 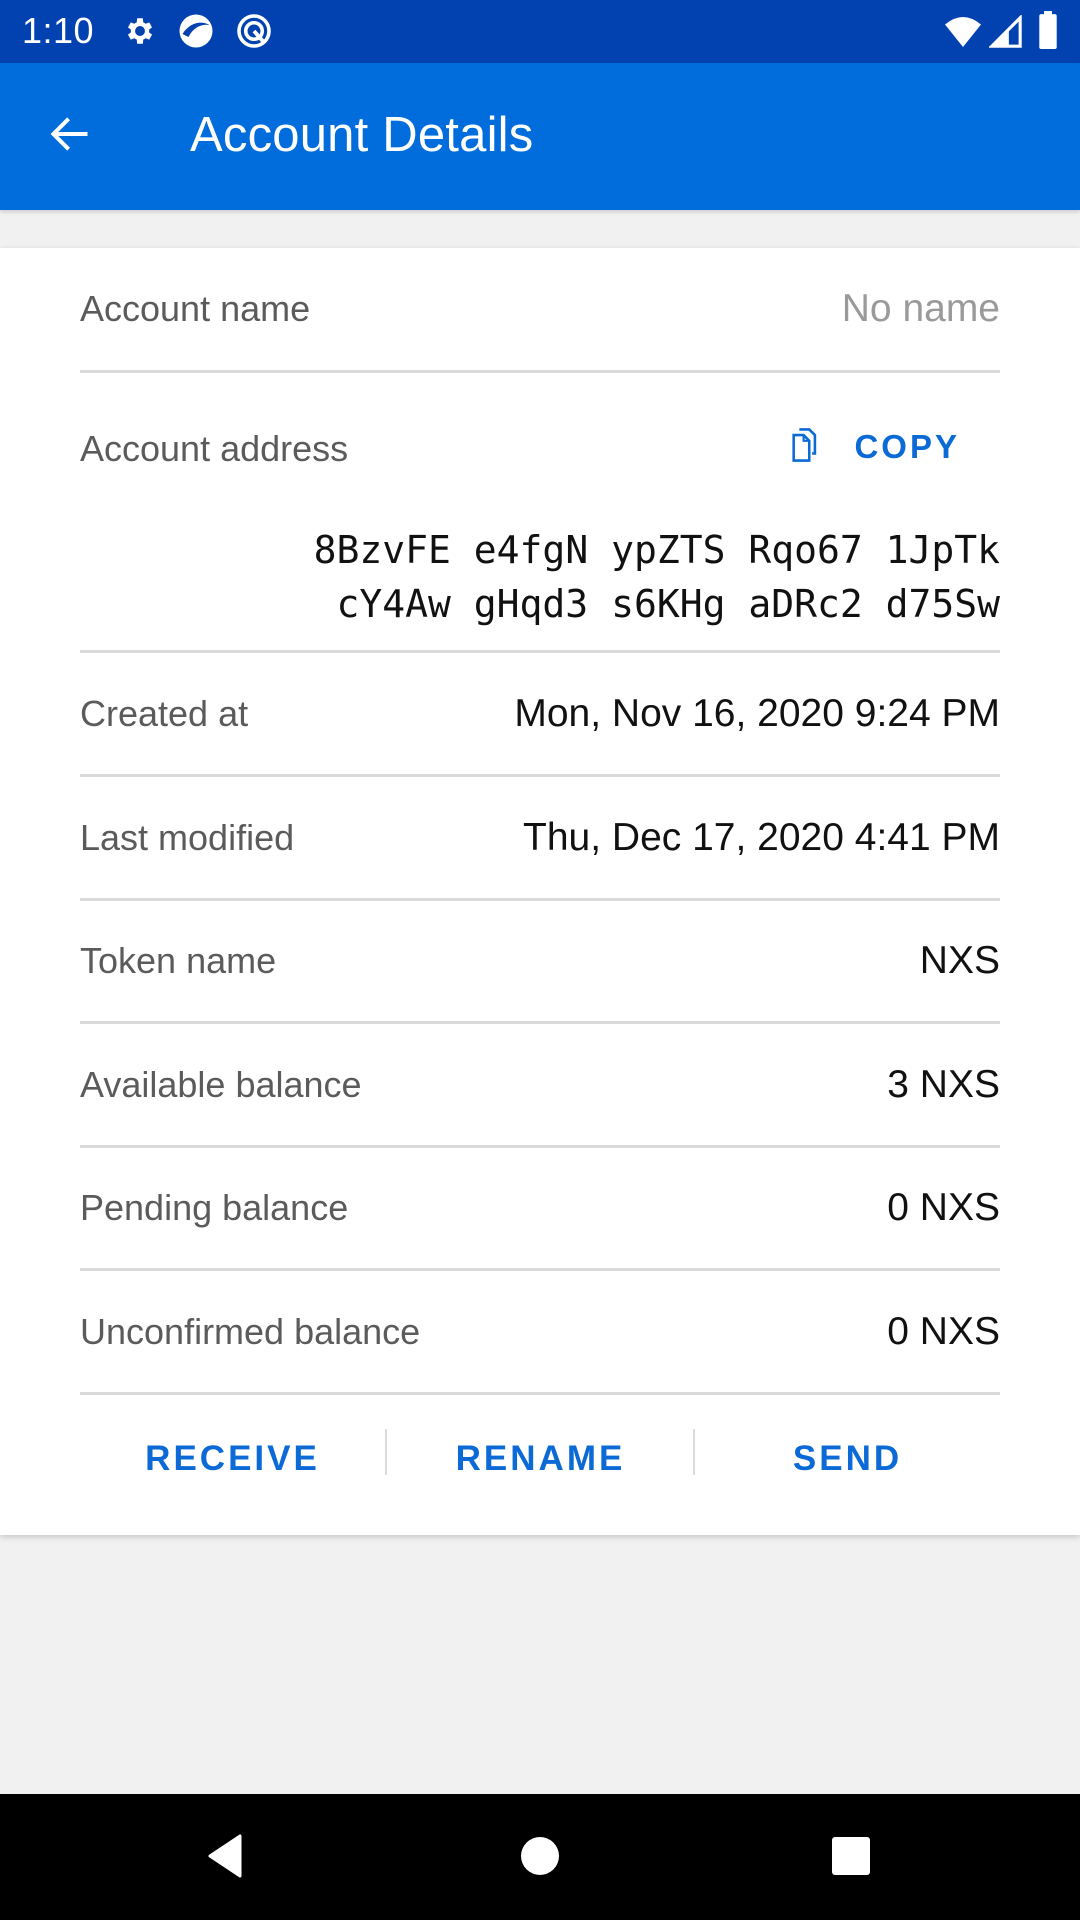 I want to click on account-name-row: Account name No name, so click(x=540, y=310).